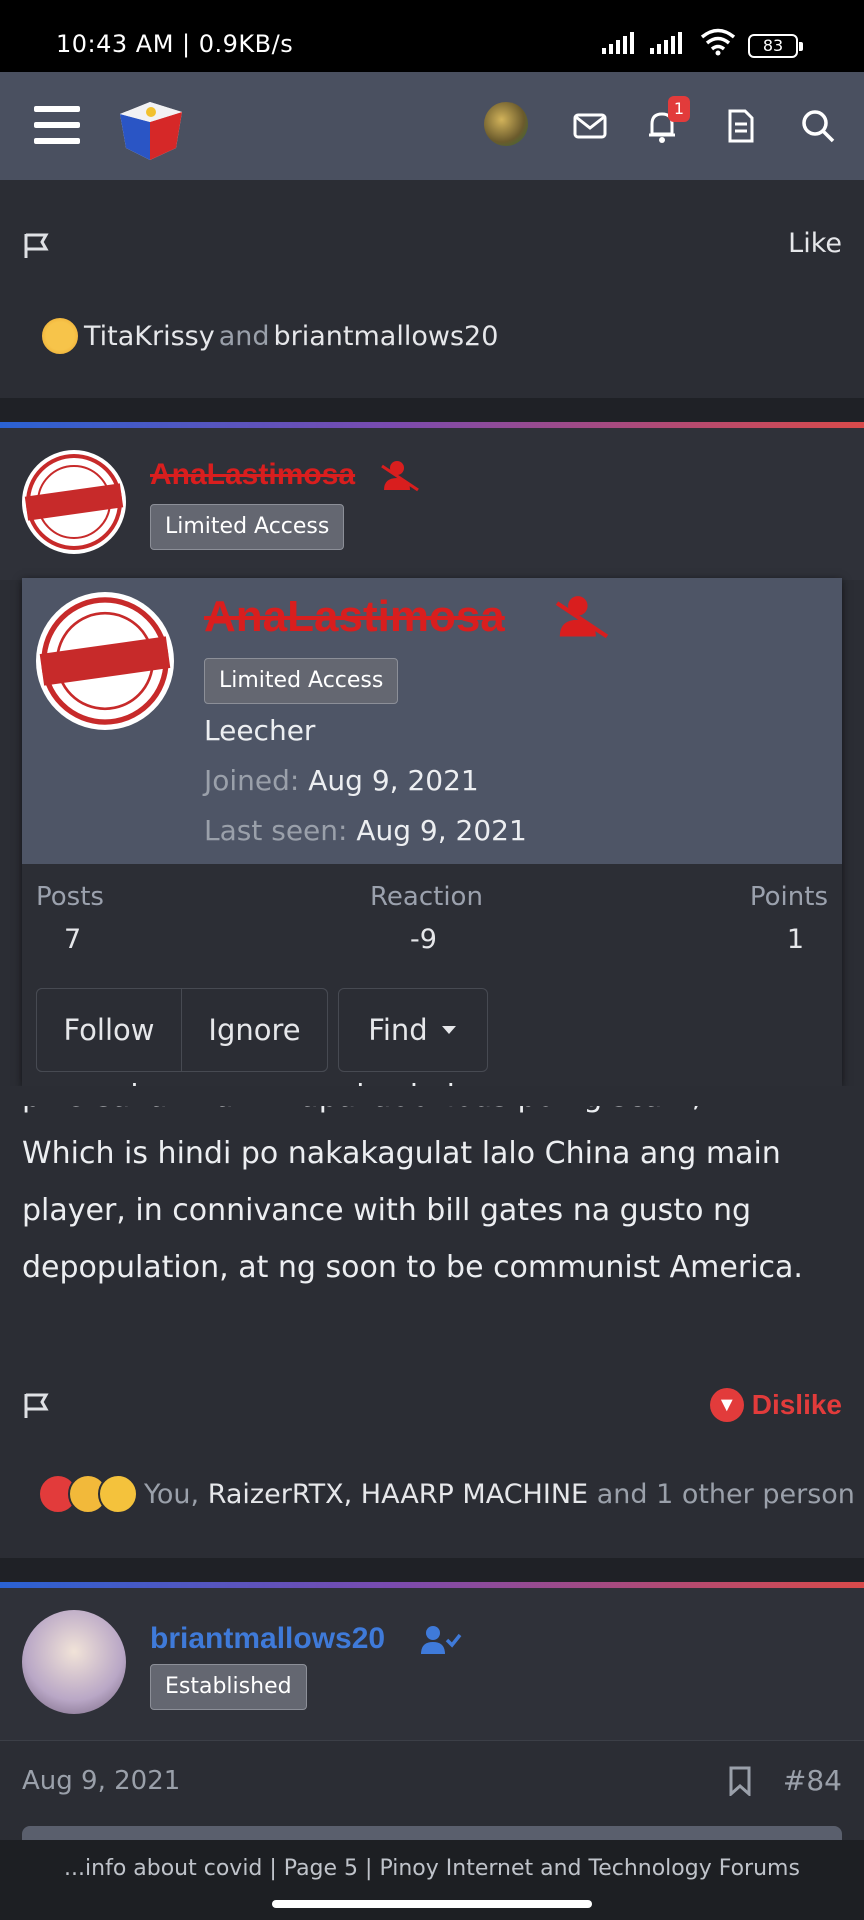 The height and width of the screenshot is (1920, 864). Describe the element at coordinates (775, 1405) in the screenshot. I see `dislike-button: ▼ Dislike` at that location.